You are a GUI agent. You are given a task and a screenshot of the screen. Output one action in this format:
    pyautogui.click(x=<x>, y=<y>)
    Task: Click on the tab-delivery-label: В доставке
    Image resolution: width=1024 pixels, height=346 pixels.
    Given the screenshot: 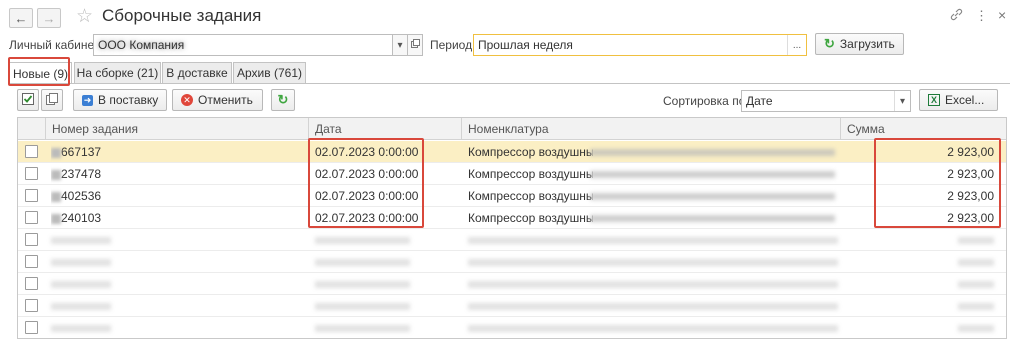 What is the action you would take?
    pyautogui.click(x=197, y=73)
    